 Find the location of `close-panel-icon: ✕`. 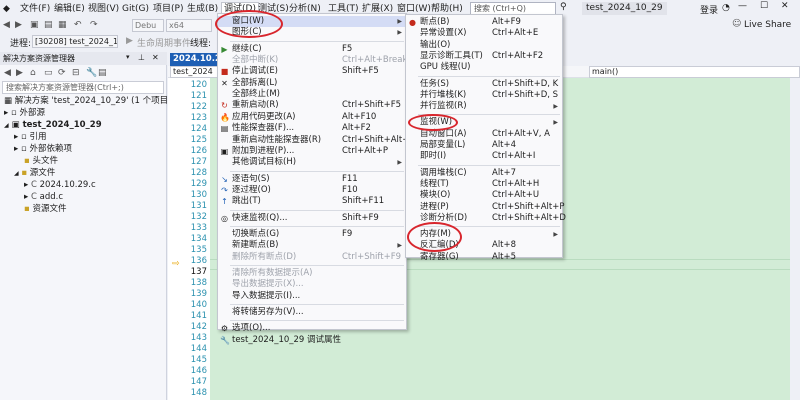

close-panel-icon: ✕ is located at coordinates (155, 57).